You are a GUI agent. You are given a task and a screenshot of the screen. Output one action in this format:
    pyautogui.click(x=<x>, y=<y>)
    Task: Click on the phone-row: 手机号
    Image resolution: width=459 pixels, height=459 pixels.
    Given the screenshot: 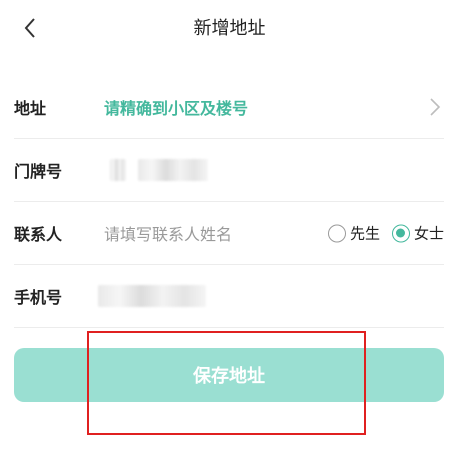 What is the action you would take?
    pyautogui.click(x=229, y=296)
    